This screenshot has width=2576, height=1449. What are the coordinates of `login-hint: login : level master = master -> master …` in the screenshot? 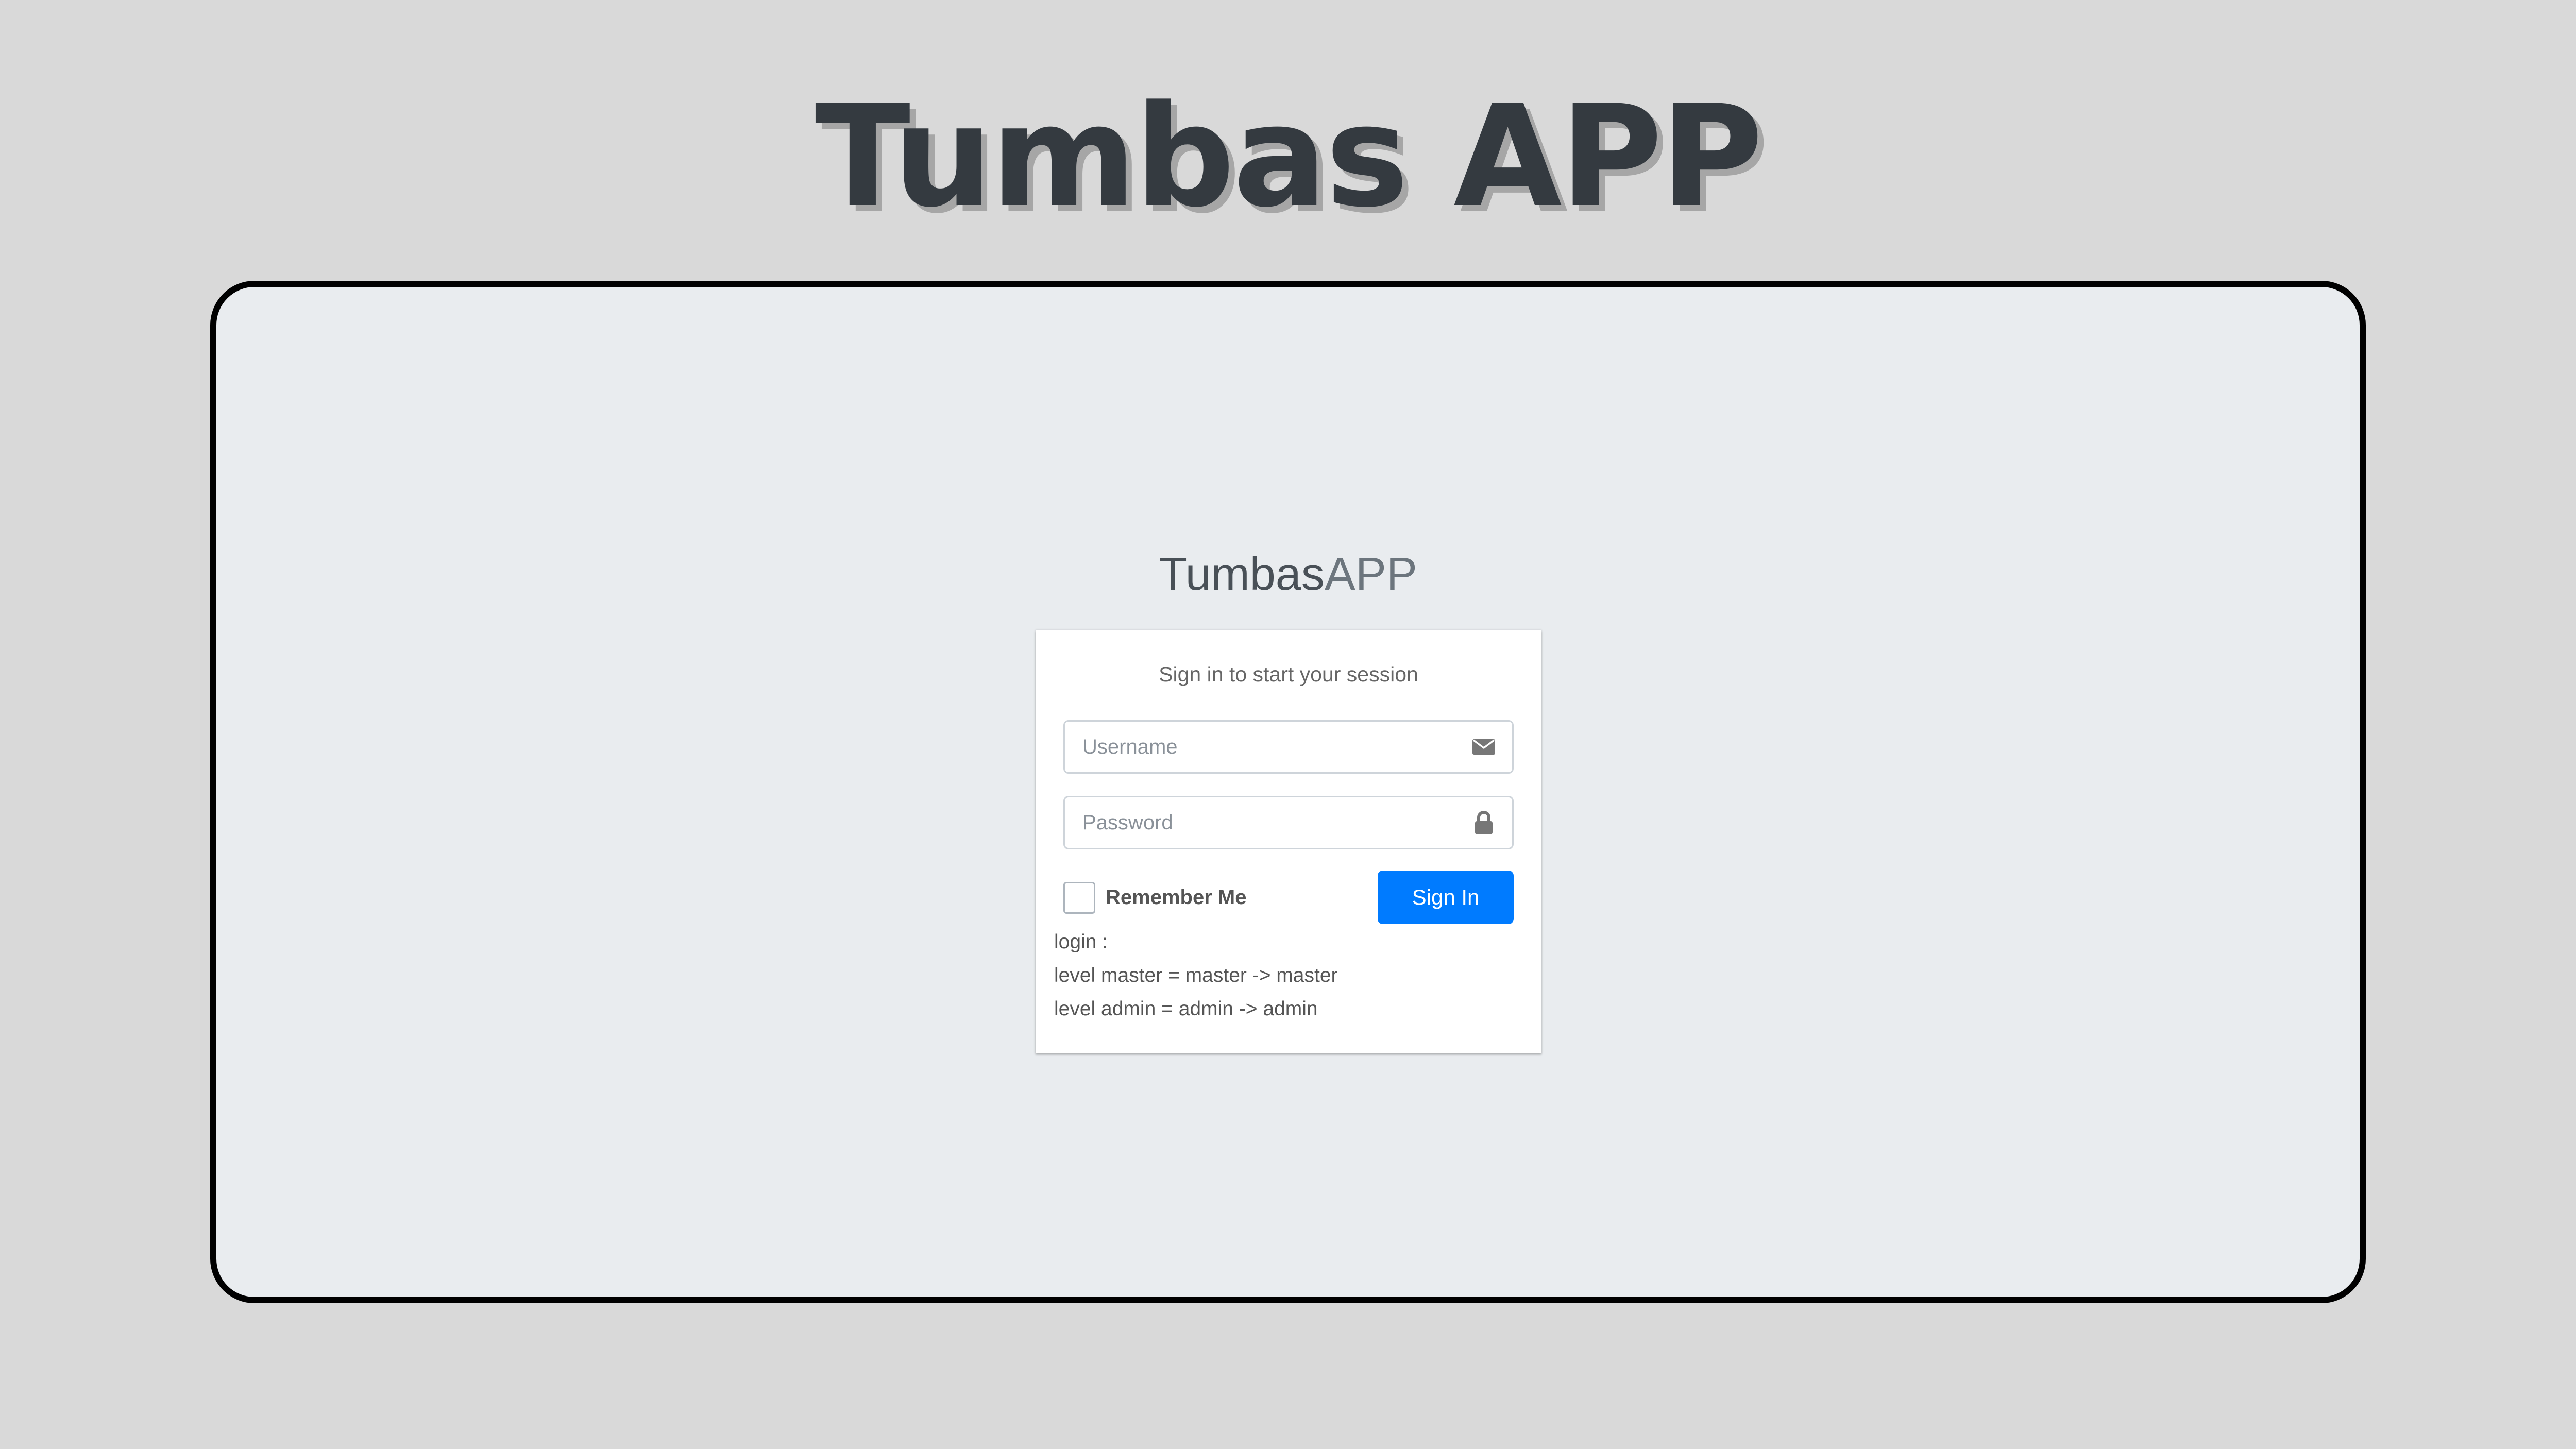 It's located at (1196, 976).